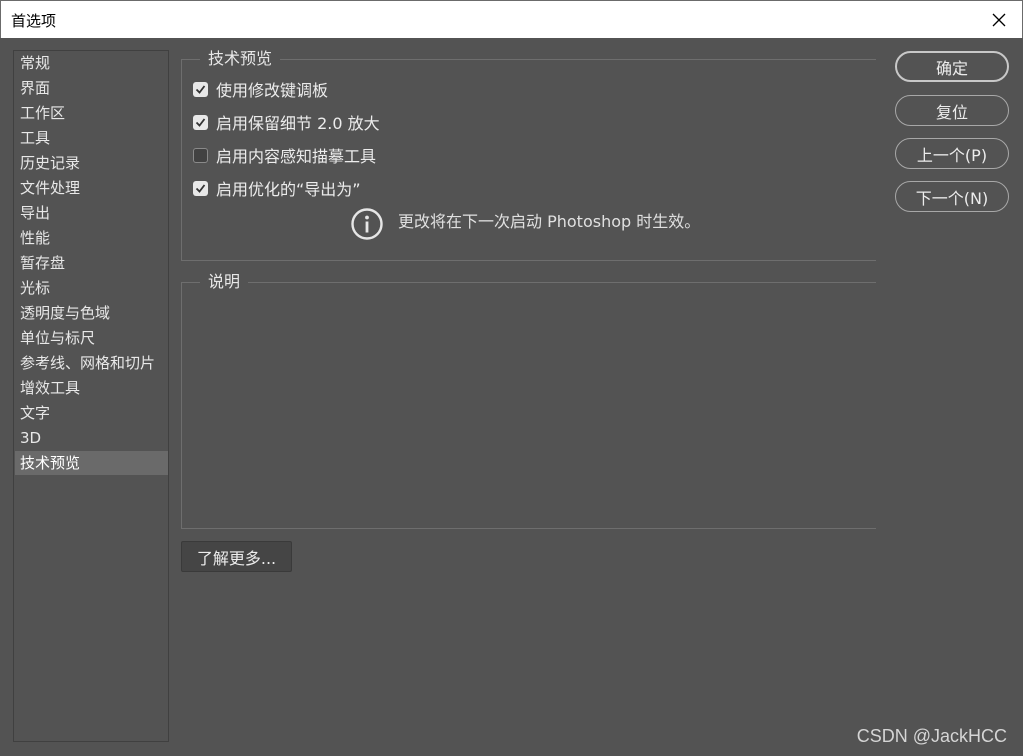  I want to click on sidebar-item-type: 文字, so click(91, 413).